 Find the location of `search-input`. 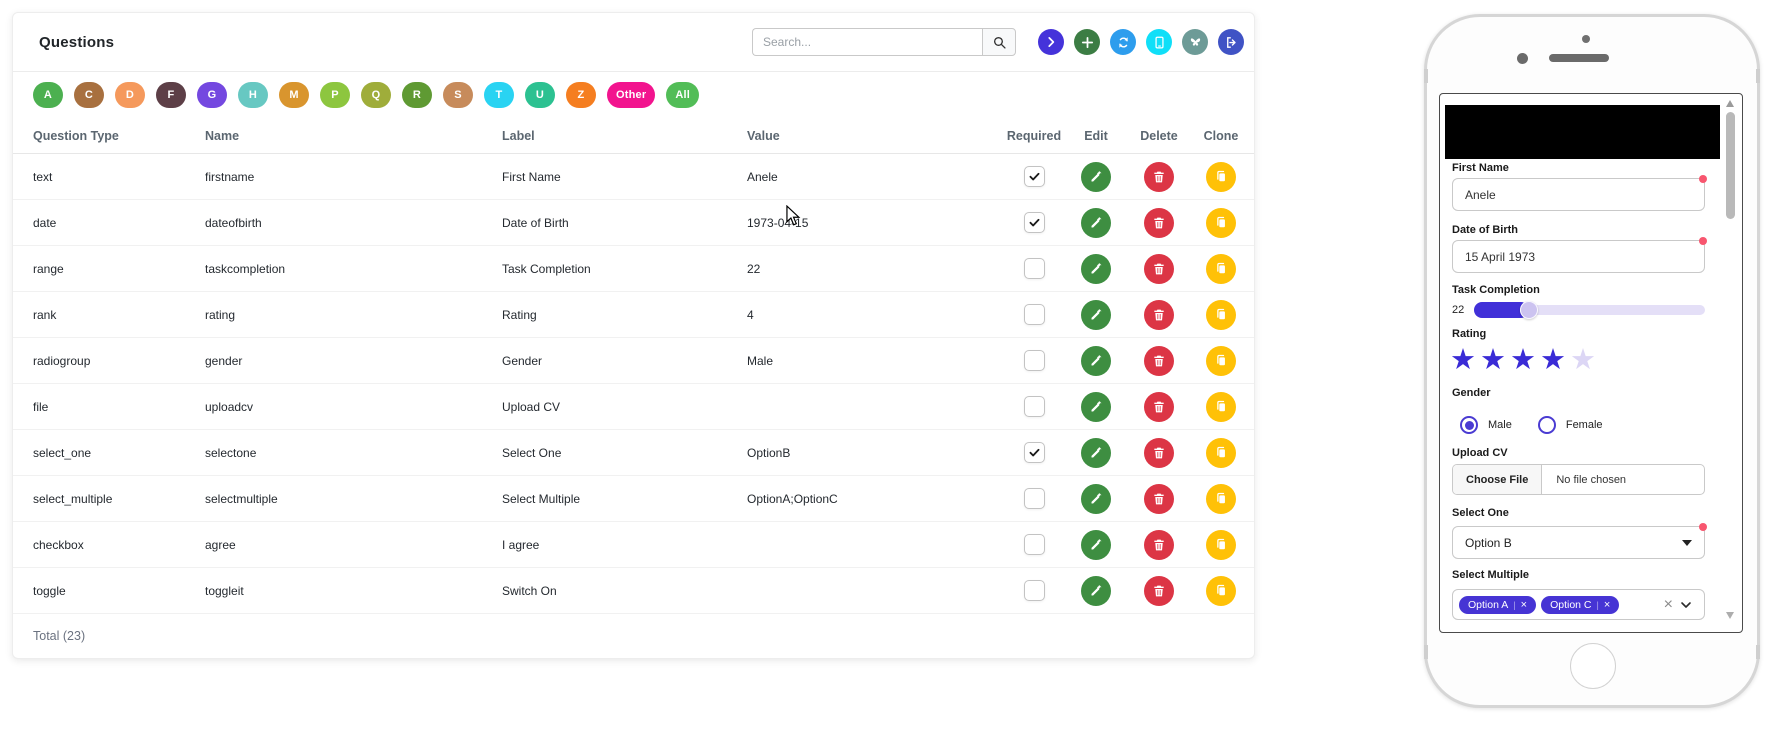

search-input is located at coordinates (867, 42).